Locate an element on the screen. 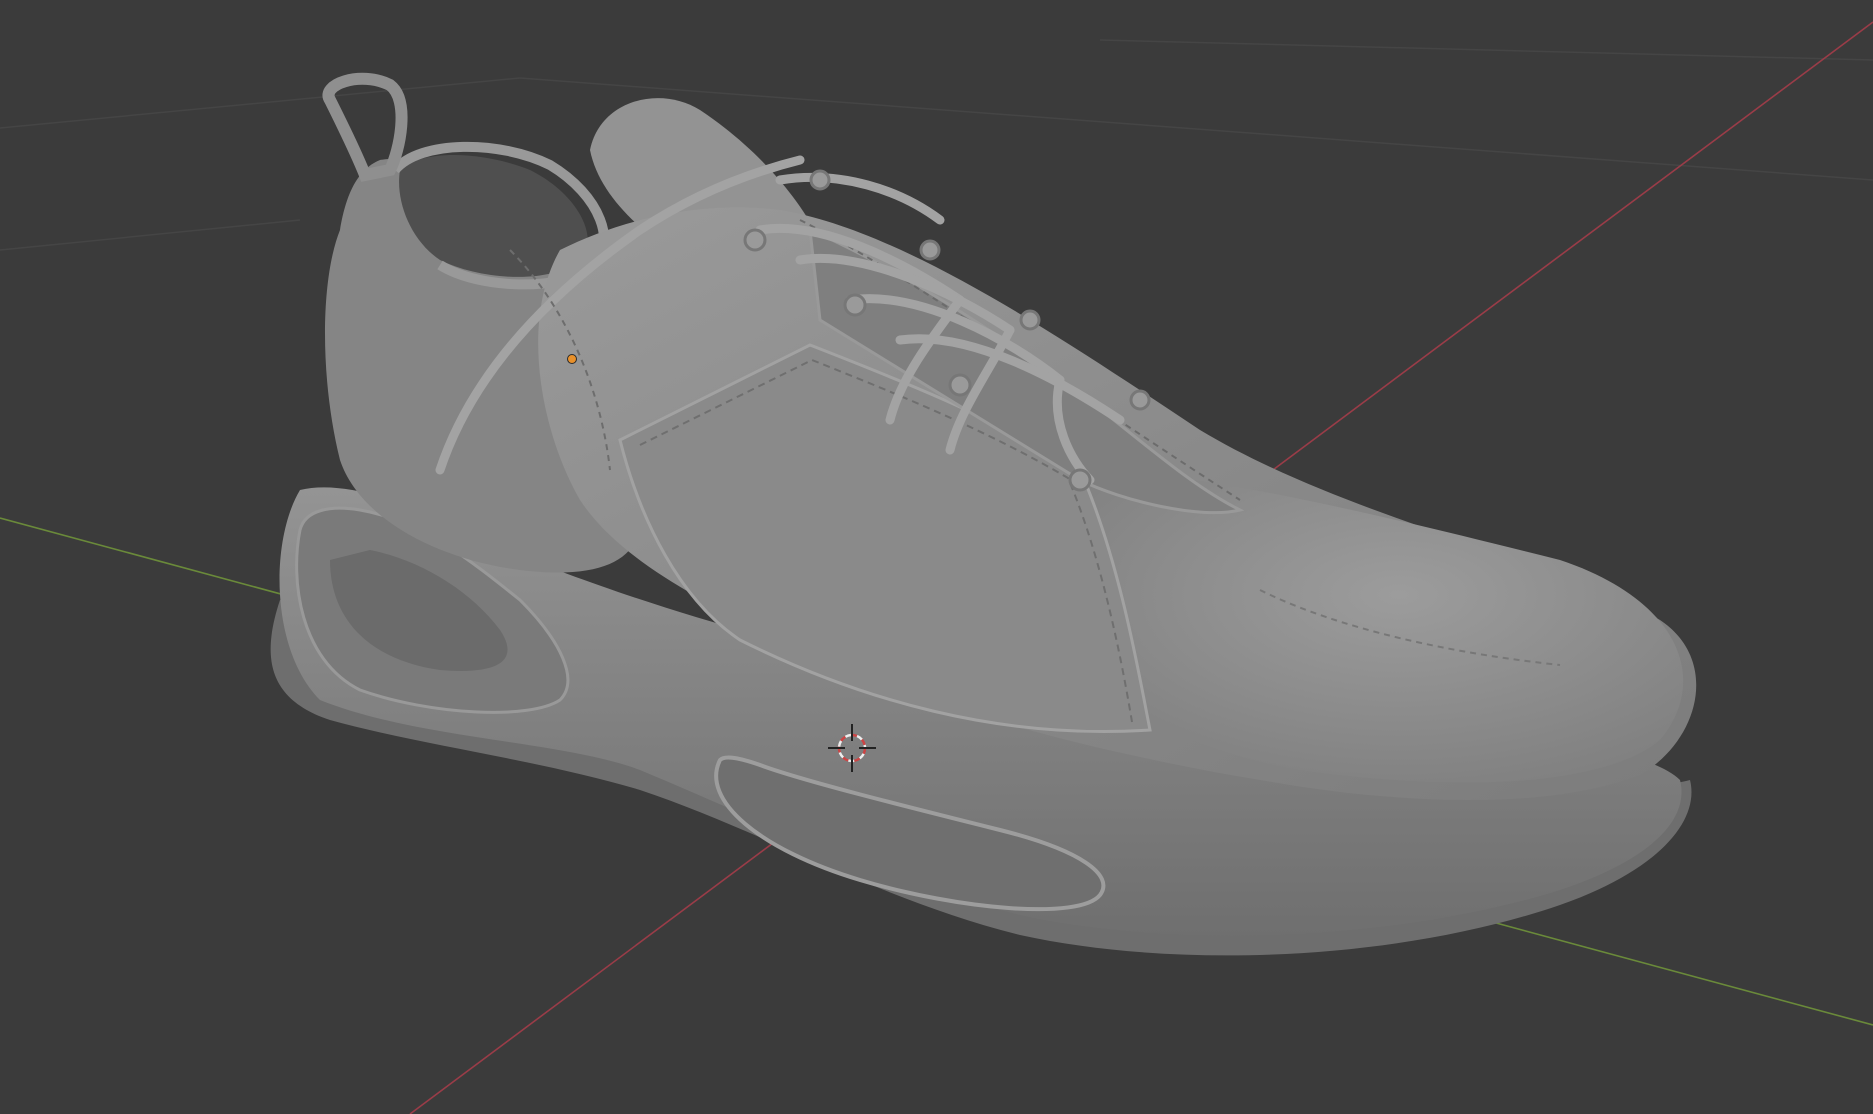 The image size is (1873, 1114). origin-point-icon is located at coordinates (572, 359).